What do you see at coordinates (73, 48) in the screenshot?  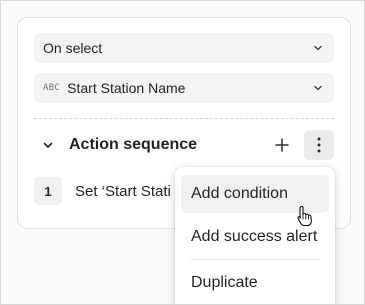 I see `trigger-select-value: On select` at bounding box center [73, 48].